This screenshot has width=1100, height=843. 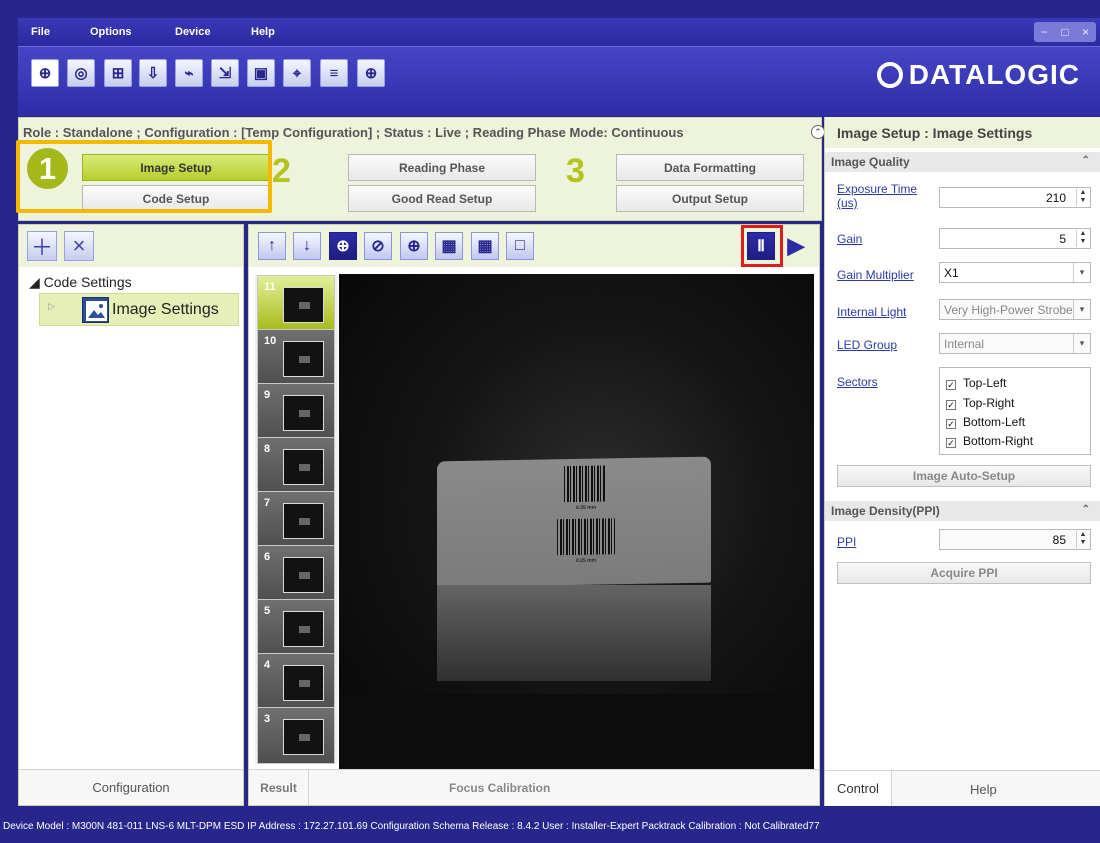 I want to click on down-arrow-icon: ↓, so click(x=307, y=246).